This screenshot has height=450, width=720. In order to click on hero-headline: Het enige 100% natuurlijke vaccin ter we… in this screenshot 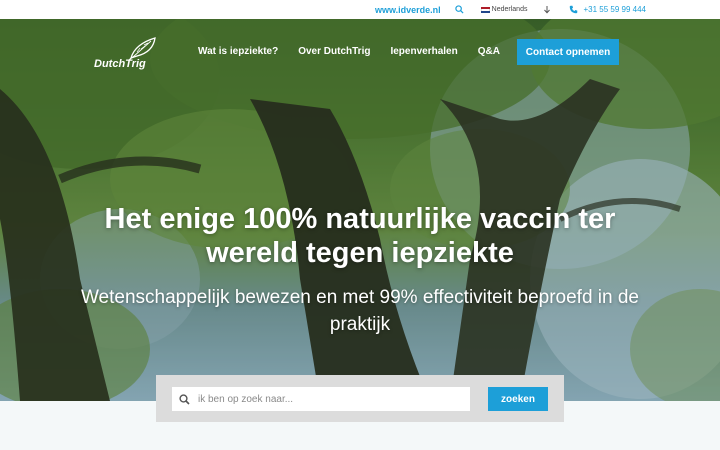, I will do `click(360, 236)`.